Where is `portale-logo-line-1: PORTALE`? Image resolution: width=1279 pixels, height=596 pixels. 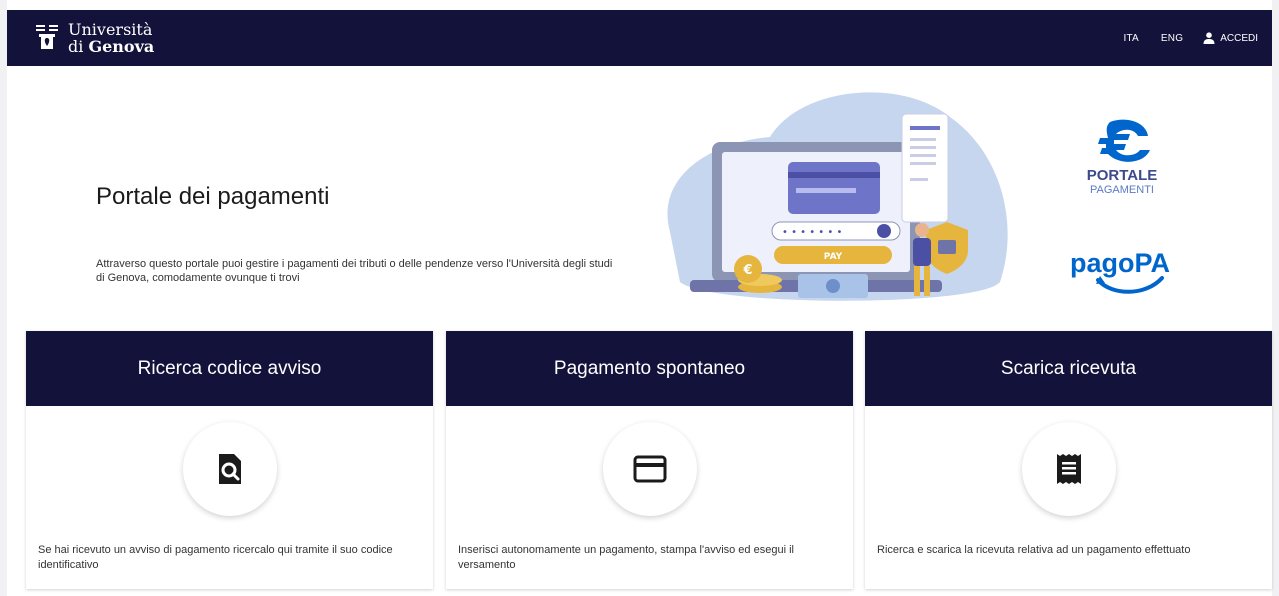
portale-logo-line-1: PORTALE is located at coordinates (1122, 175).